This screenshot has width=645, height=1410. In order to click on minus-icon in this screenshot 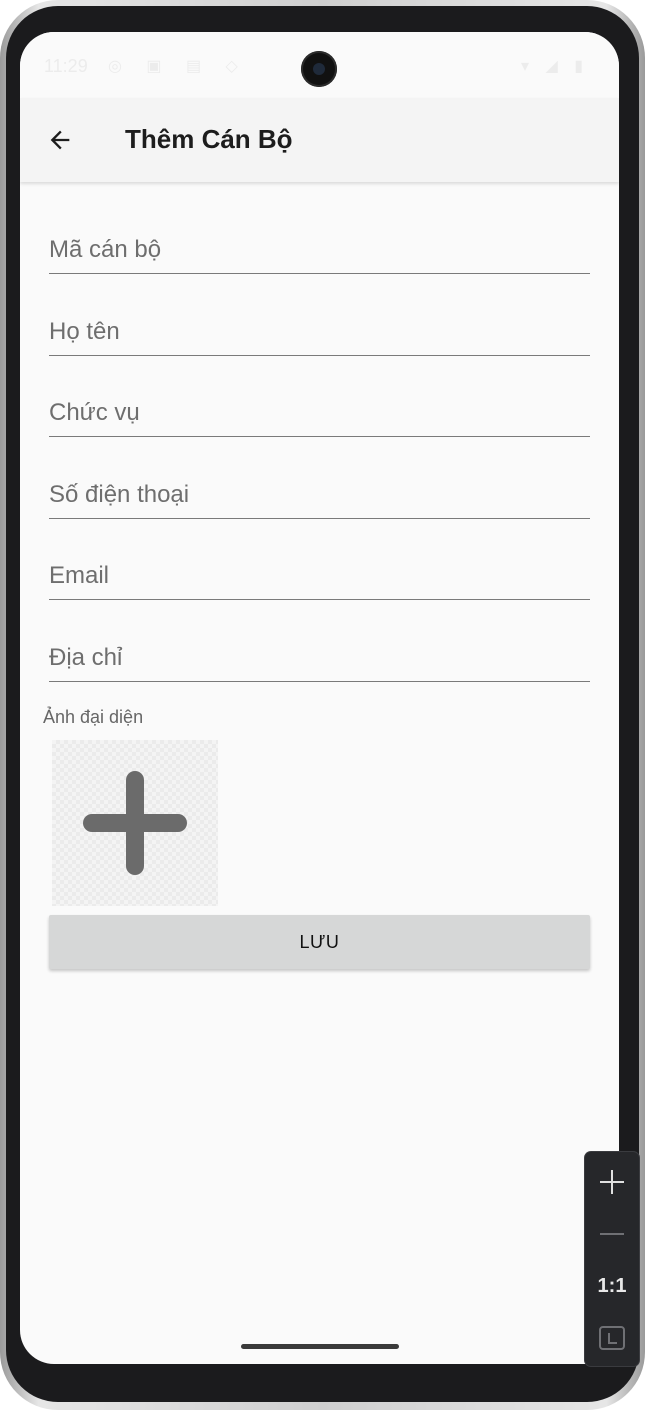, I will do `click(612, 1234)`.